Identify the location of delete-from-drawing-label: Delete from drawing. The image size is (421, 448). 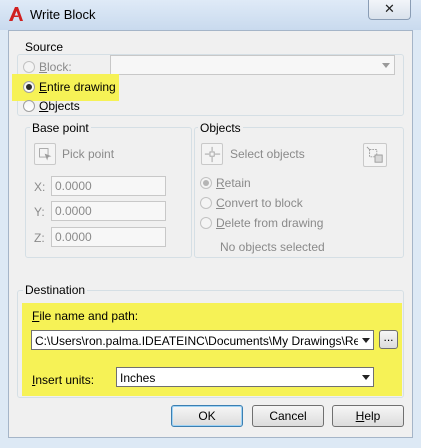
(270, 223).